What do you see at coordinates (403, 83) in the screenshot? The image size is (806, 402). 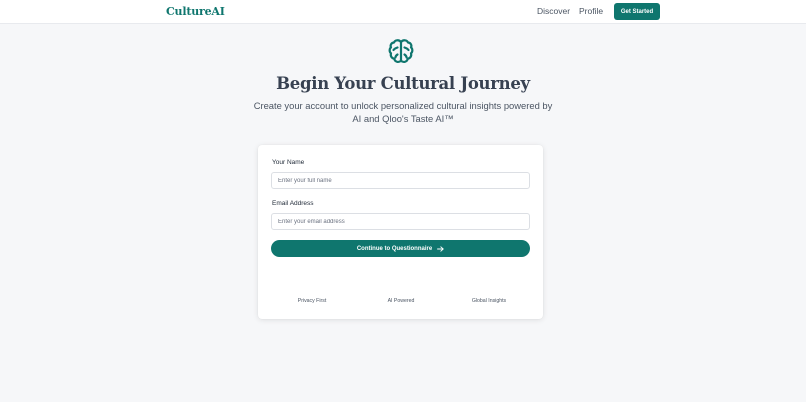 I see `page-title: Begin Your Cultural Journey` at bounding box center [403, 83].